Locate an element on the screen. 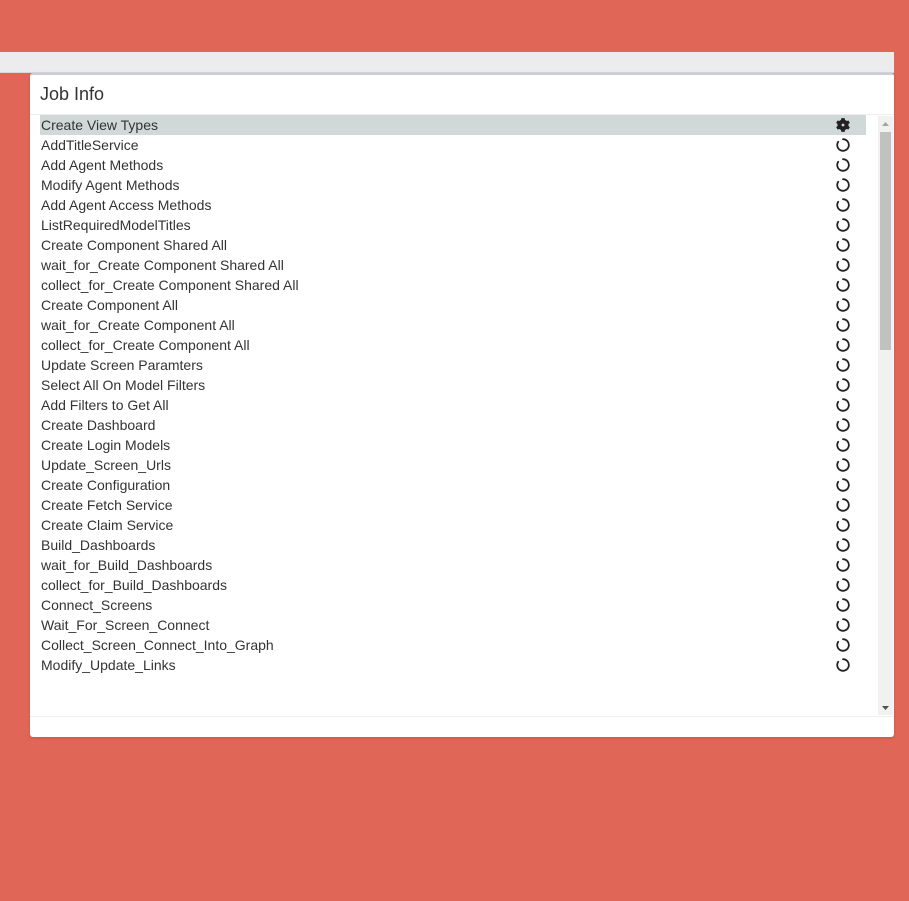 This screenshot has height=901, width=909. job-name: Update_Screen_Urls is located at coordinates (106, 465).